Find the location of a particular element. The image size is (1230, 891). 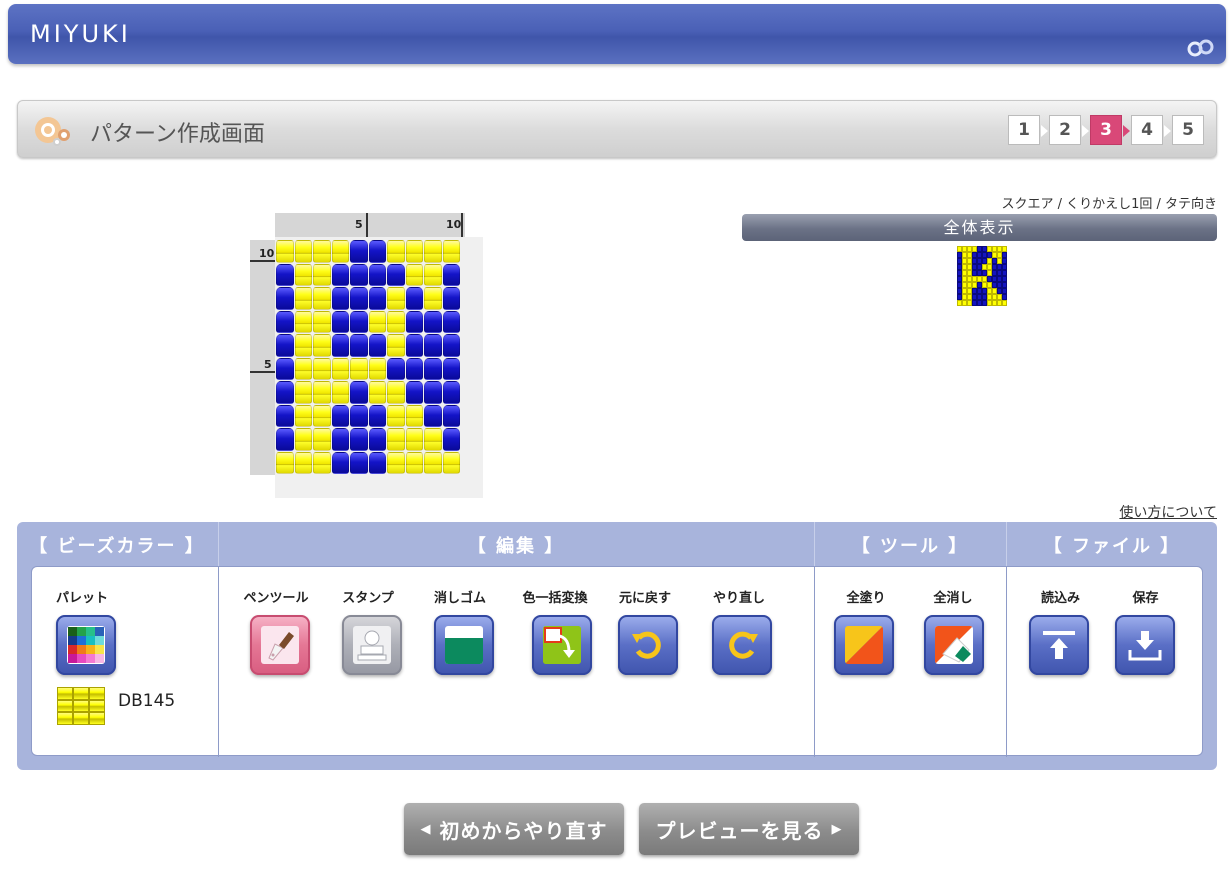

color-replace-tool: 色一括変換 is located at coordinates (555, 631).